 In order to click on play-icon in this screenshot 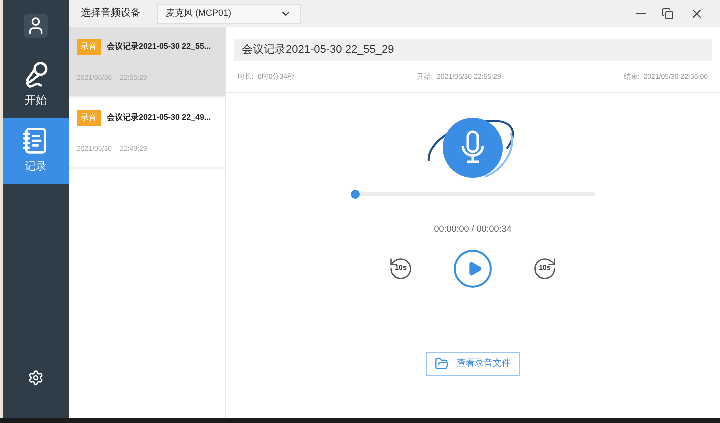, I will do `click(475, 269)`.